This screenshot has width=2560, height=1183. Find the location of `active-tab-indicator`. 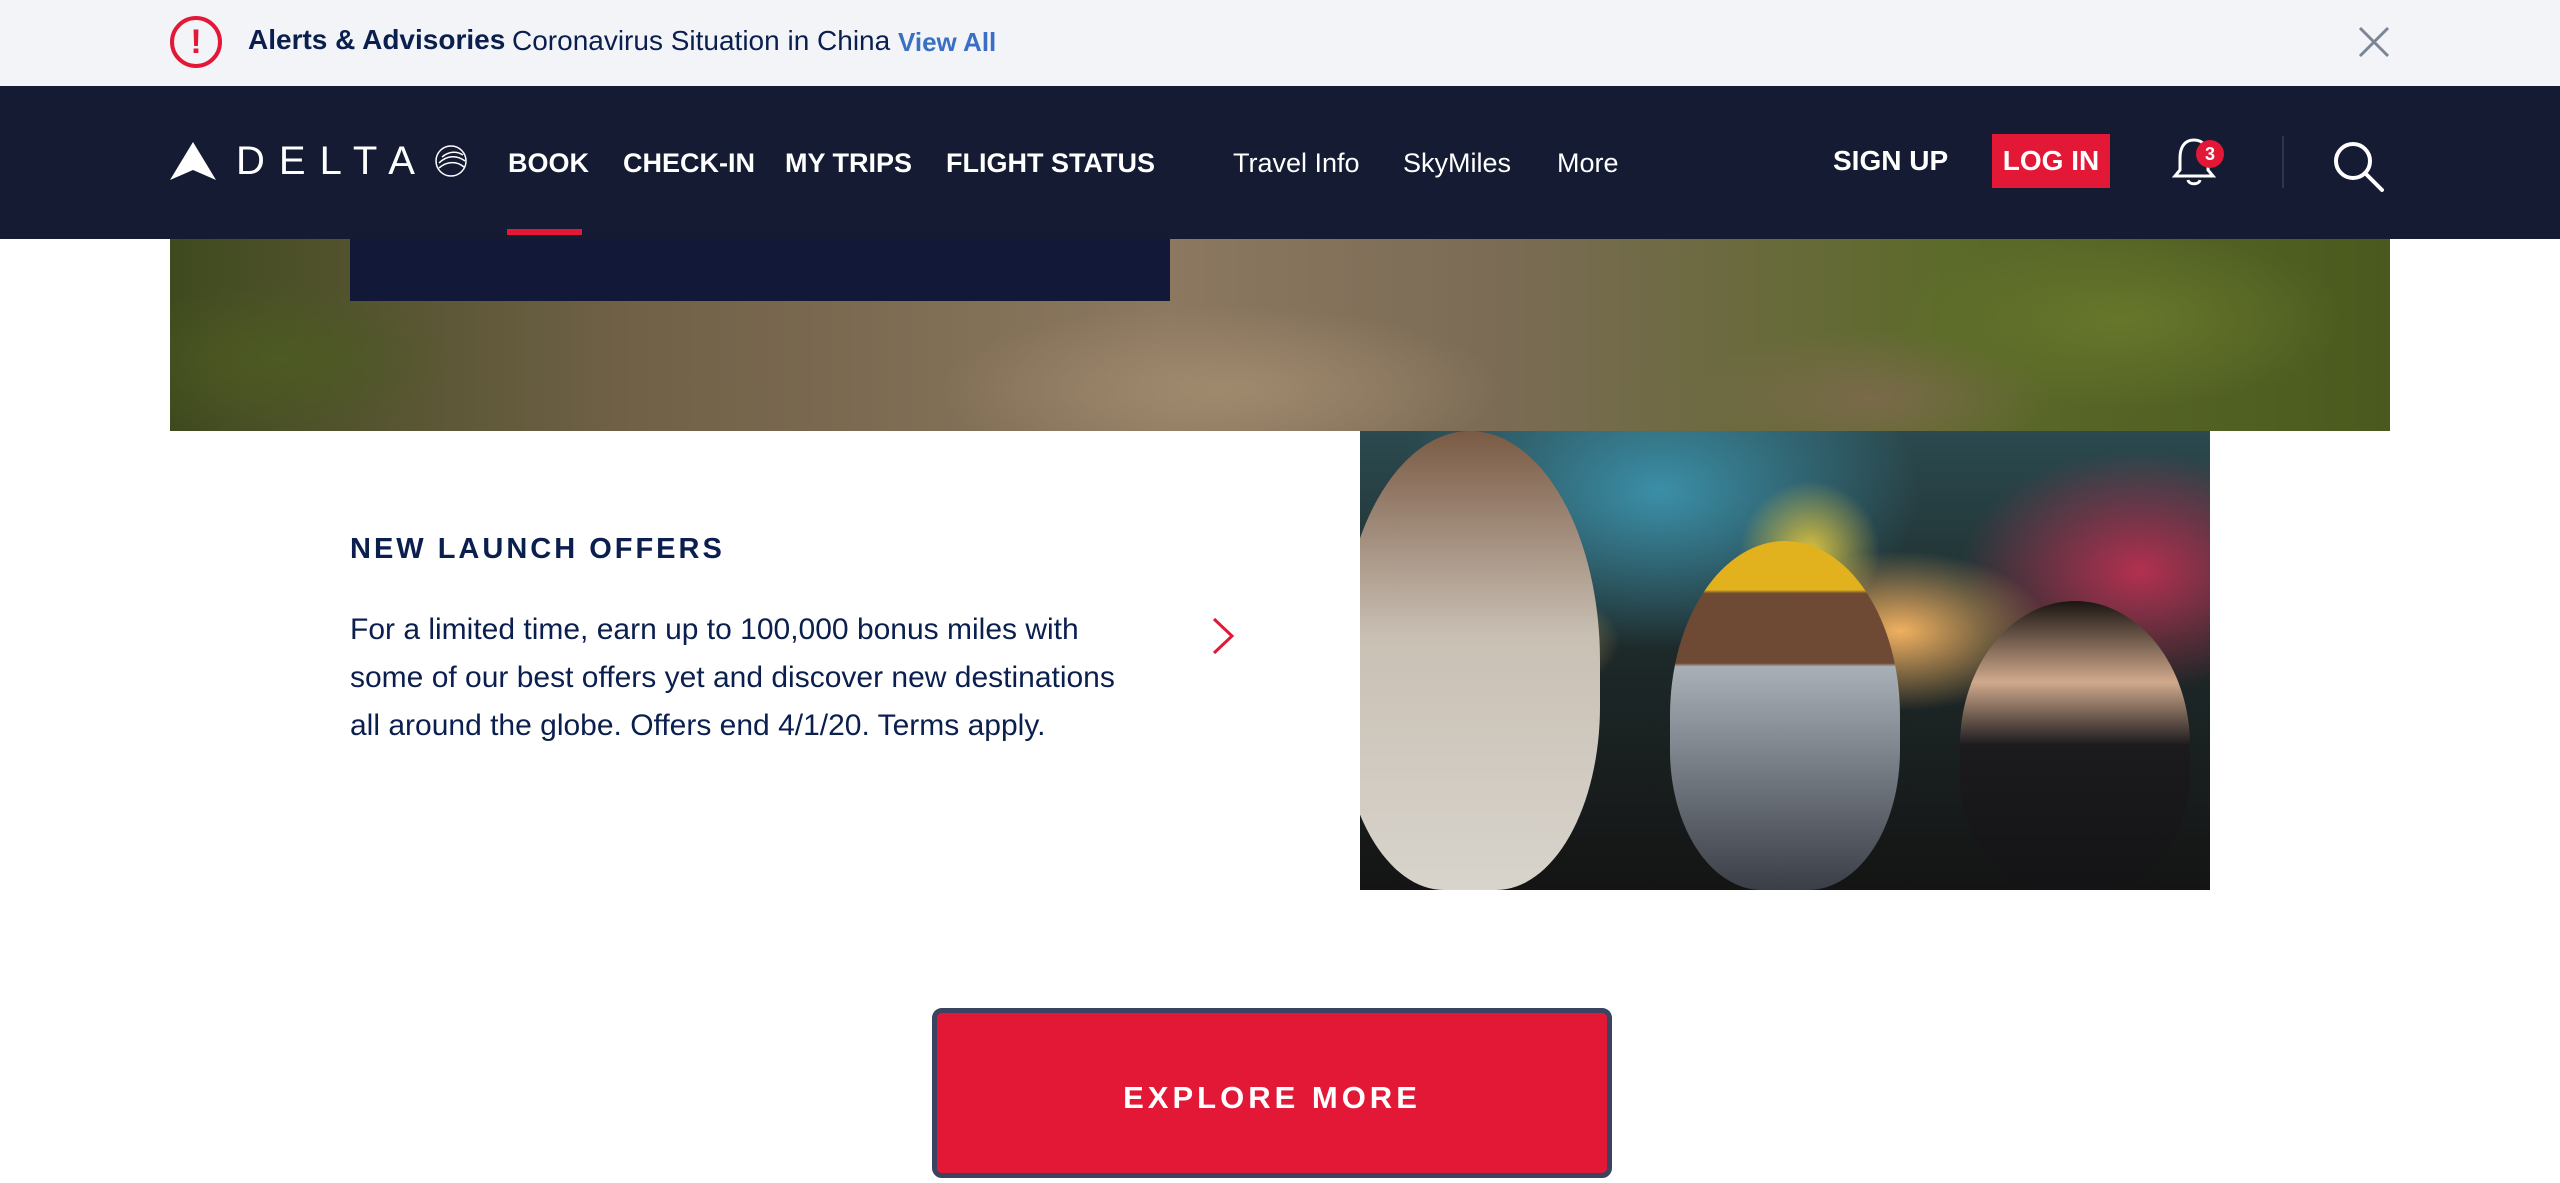

active-tab-indicator is located at coordinates (544, 232).